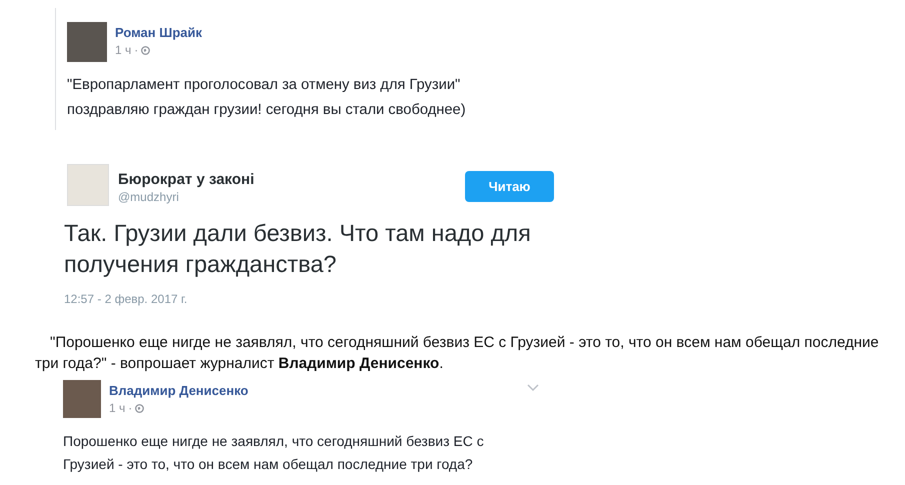 The height and width of the screenshot is (485, 905). I want to click on post-text: Порошенко еще нигде не заявлял, что сегодняшний безвиз ЕС с, so click(274, 441).